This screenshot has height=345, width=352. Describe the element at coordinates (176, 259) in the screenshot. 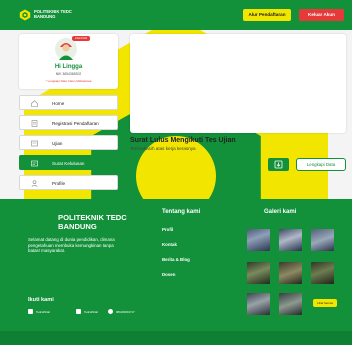

I see `footer-link-berita: Berita & Blog` at that location.